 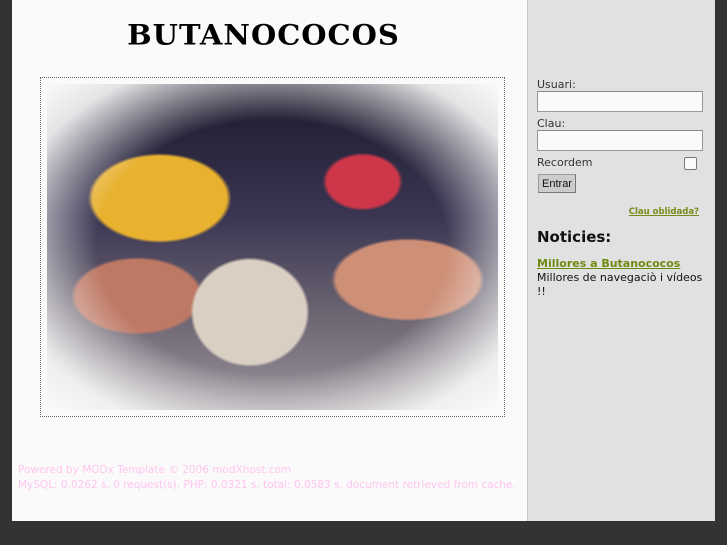 I want to click on login-button: Entrar, so click(x=557, y=183).